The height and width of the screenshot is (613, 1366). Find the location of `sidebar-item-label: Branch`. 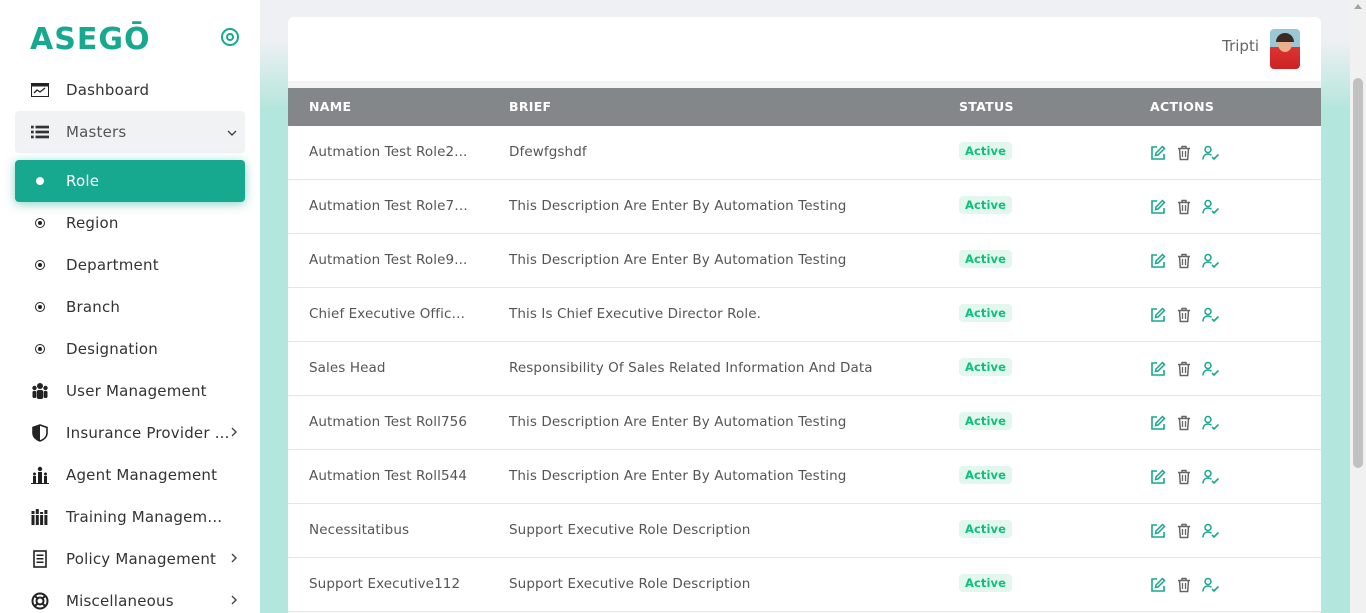

sidebar-item-label: Branch is located at coordinates (93, 307).